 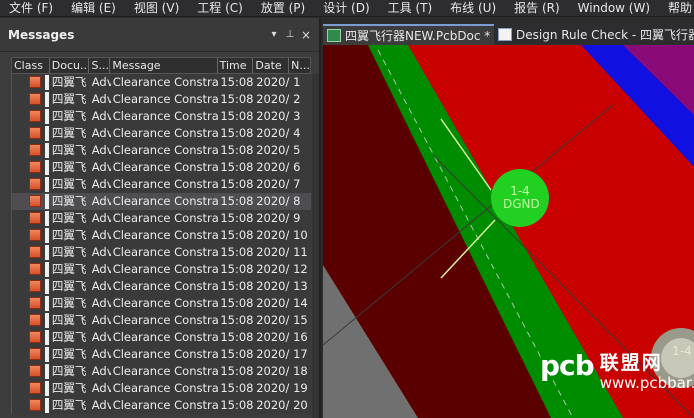 I want to click on table-row: 四翼飞 AdvClearance Constraint15:08:2020/311, so click(x=161, y=252).